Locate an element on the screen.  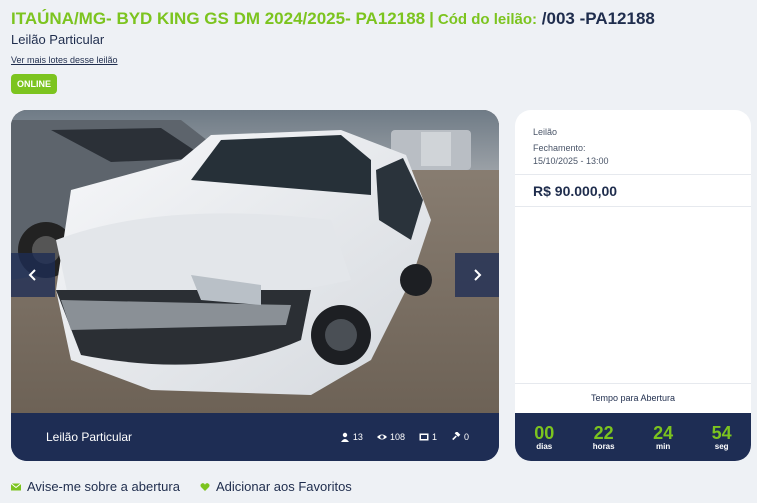
countdown-timer: 00 dias 22 horas 24 min 54 seg is located at coordinates (633, 437).